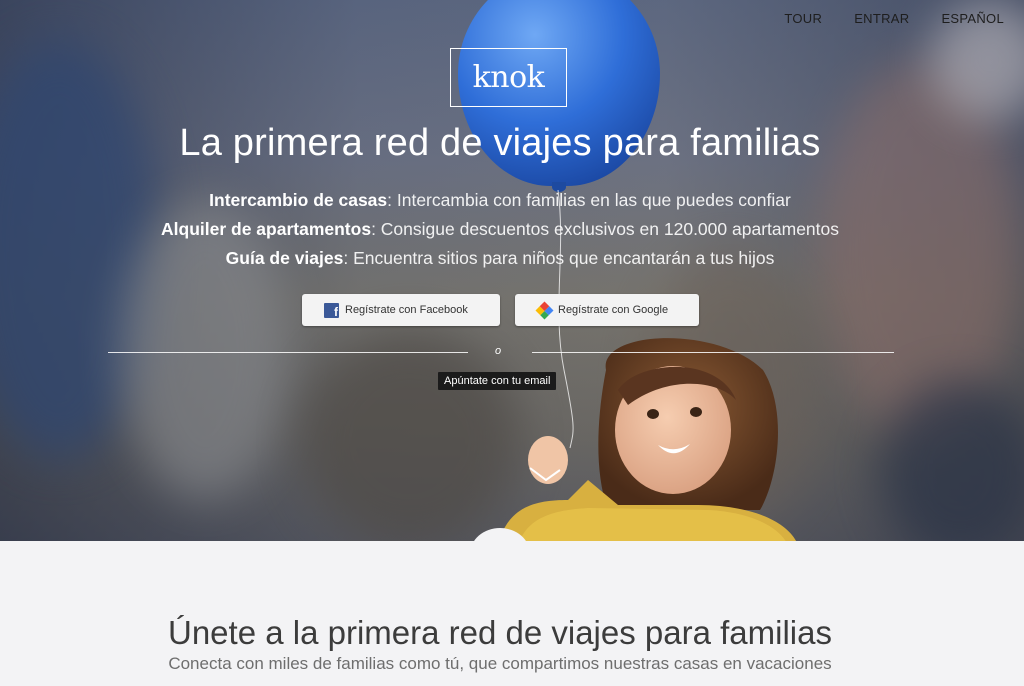 The image size is (1024, 686). I want to click on background-blur, so click(410, 435).